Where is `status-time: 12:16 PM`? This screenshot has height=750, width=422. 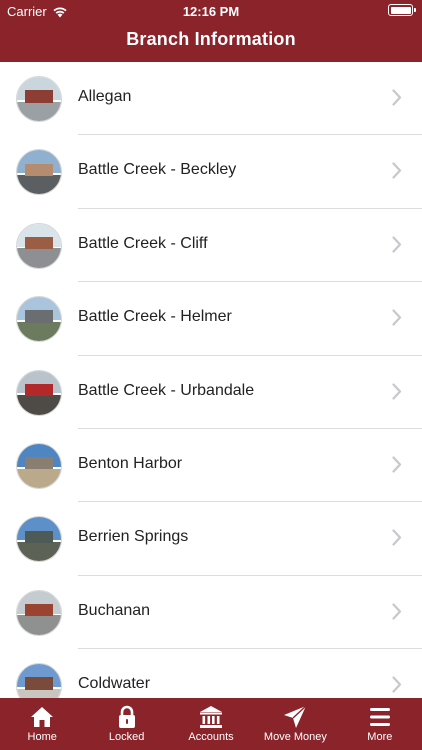
status-time: 12:16 PM is located at coordinates (211, 11).